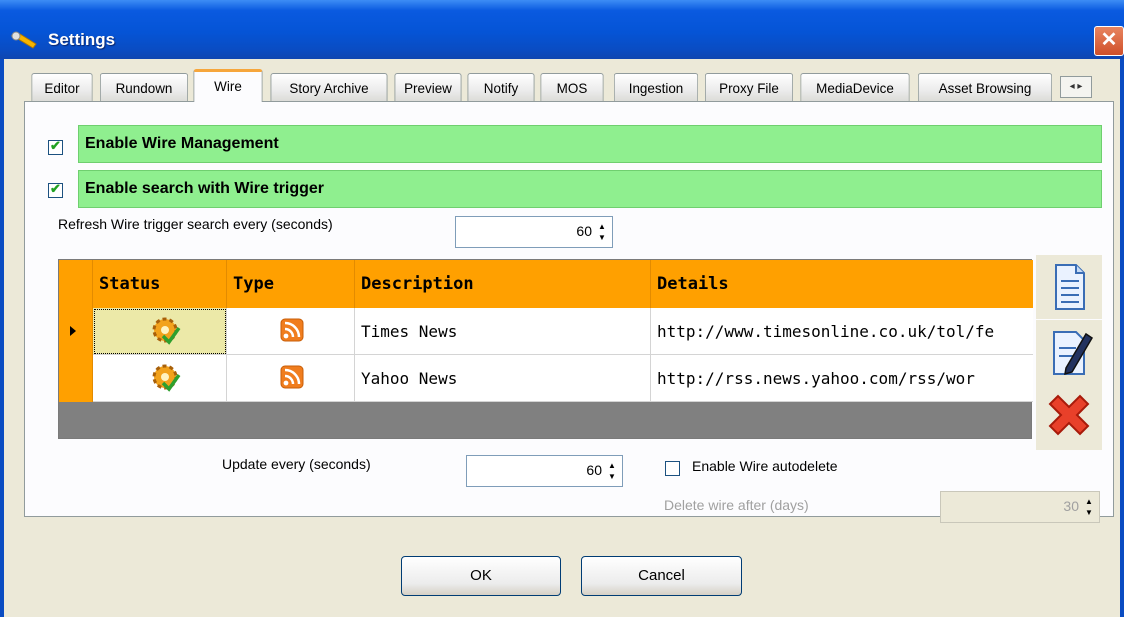 The width and height of the screenshot is (1124, 617). I want to click on tab-rundown: Rundown, so click(144, 87).